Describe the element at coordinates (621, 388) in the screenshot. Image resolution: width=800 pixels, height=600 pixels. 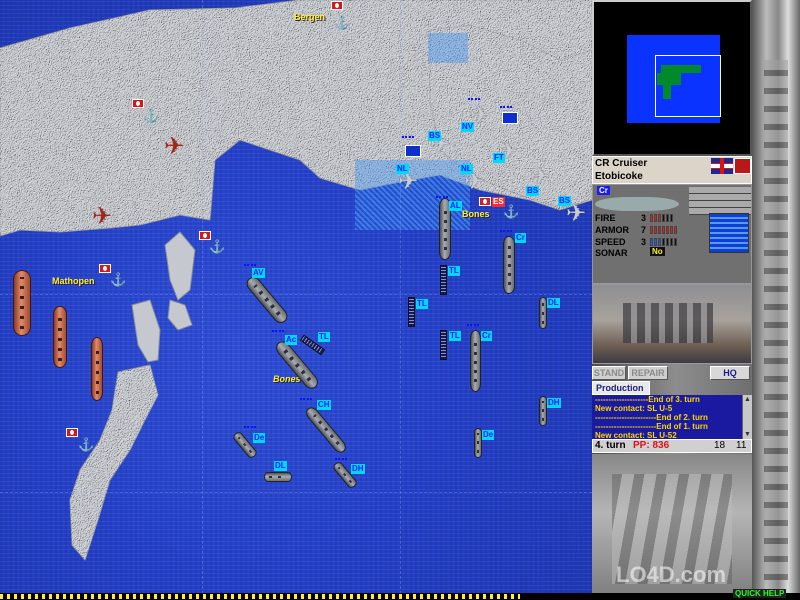
I see `production-tab: Production` at that location.